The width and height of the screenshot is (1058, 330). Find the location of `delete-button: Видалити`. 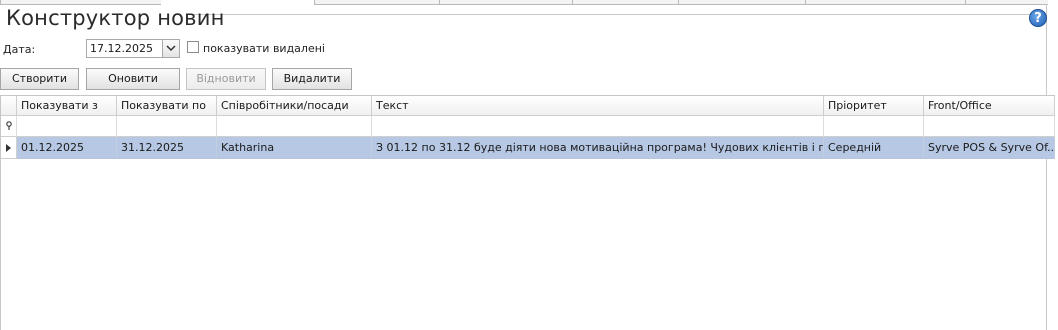

delete-button: Видалити is located at coordinates (312, 79).